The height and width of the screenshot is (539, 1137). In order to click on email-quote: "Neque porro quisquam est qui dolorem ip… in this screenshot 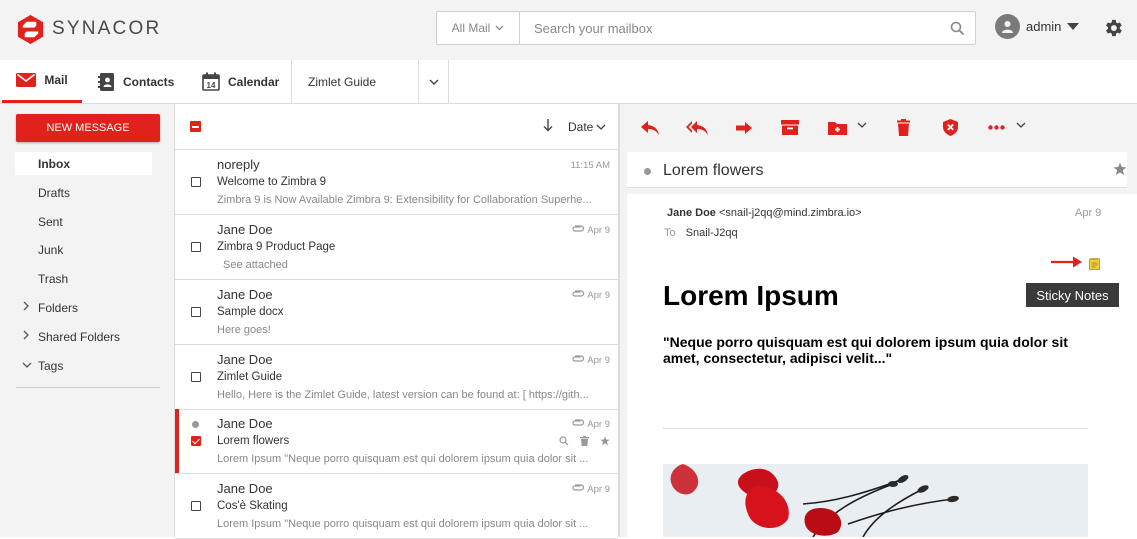, I will do `click(865, 350)`.